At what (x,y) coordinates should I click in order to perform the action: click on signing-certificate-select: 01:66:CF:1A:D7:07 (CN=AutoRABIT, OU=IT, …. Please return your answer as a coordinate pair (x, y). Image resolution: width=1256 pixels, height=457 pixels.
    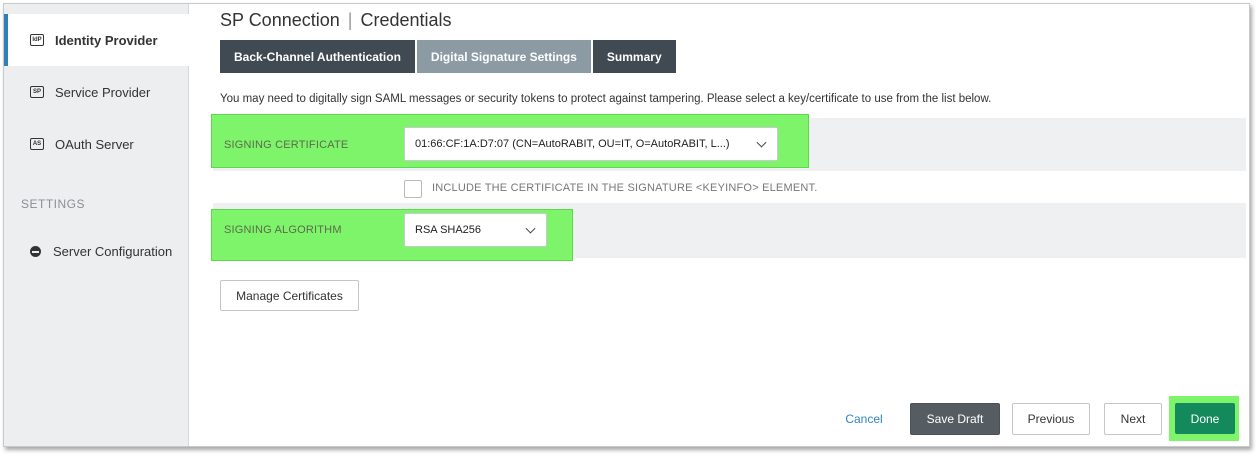
    Looking at the image, I should click on (591, 144).